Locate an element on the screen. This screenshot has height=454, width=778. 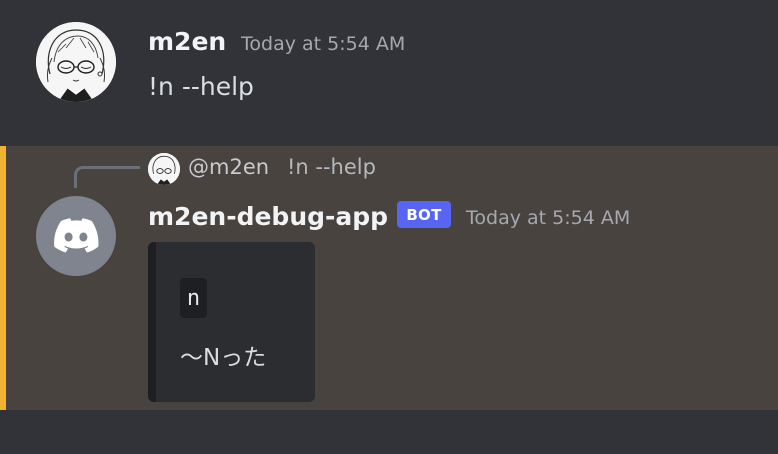
anime-girl-glasses-avatar-icon is located at coordinates (76, 62).